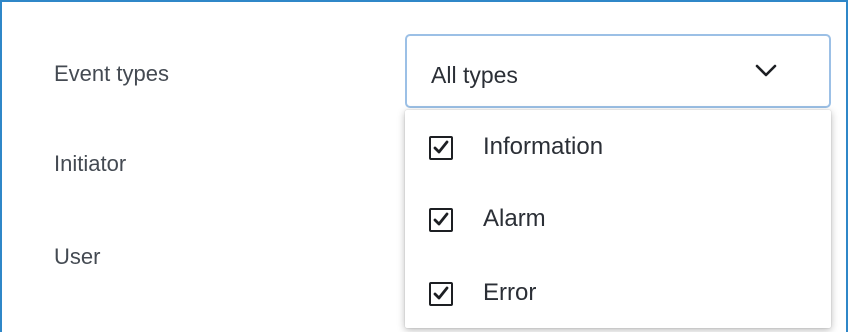  What do you see at coordinates (90, 163) in the screenshot?
I see `initiator-label: Initiator` at bounding box center [90, 163].